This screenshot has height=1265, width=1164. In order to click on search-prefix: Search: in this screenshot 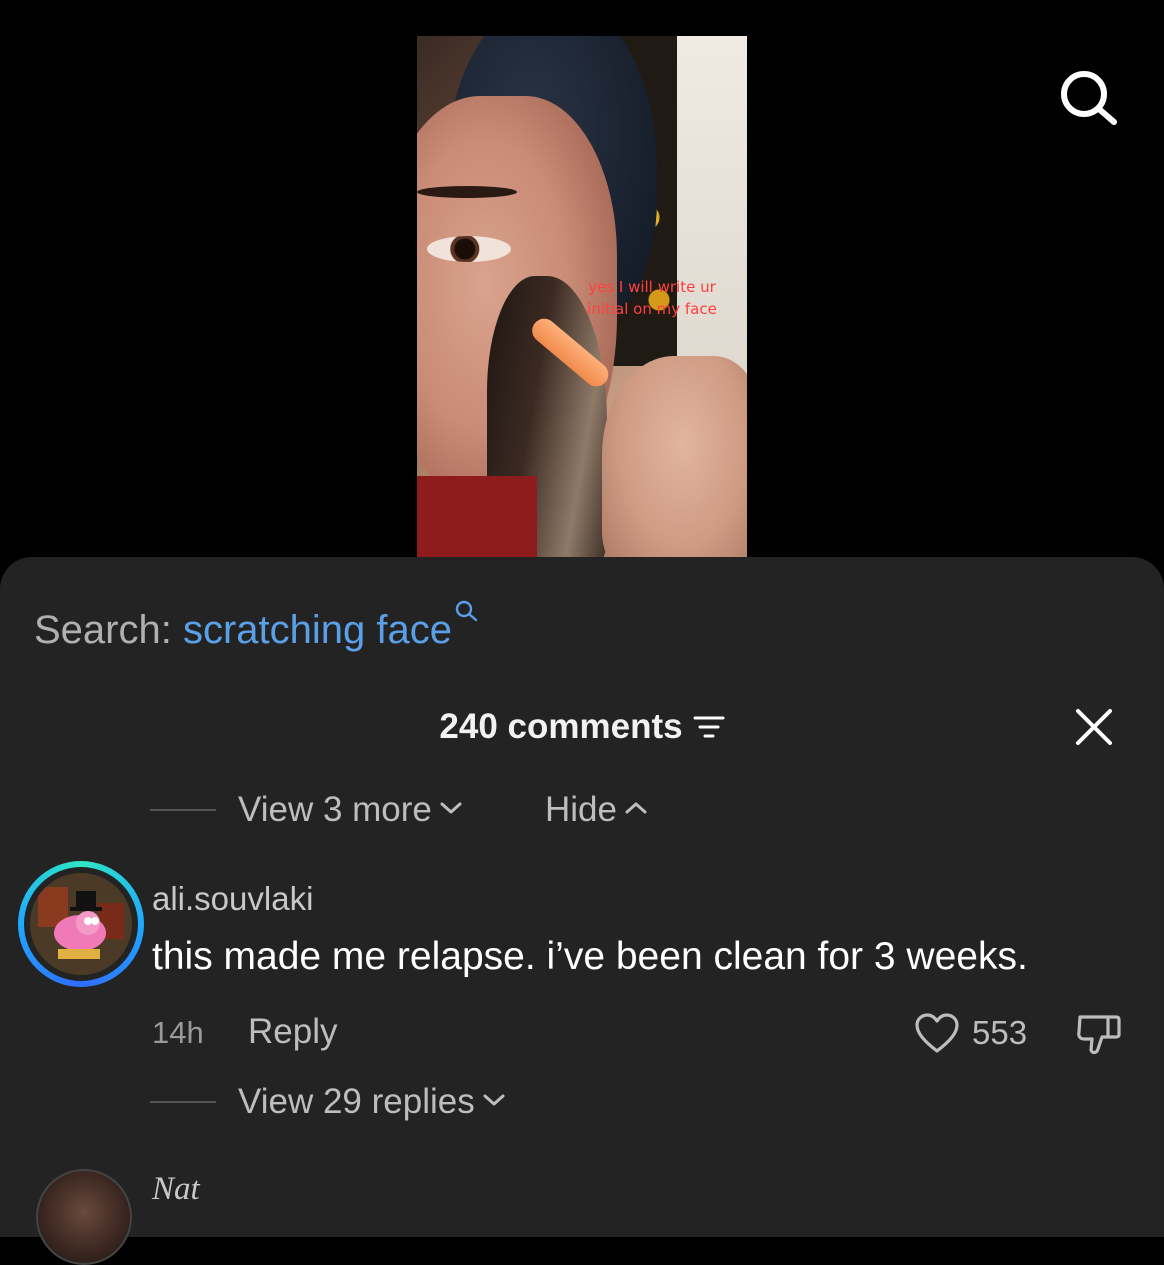, I will do `click(103, 630)`.